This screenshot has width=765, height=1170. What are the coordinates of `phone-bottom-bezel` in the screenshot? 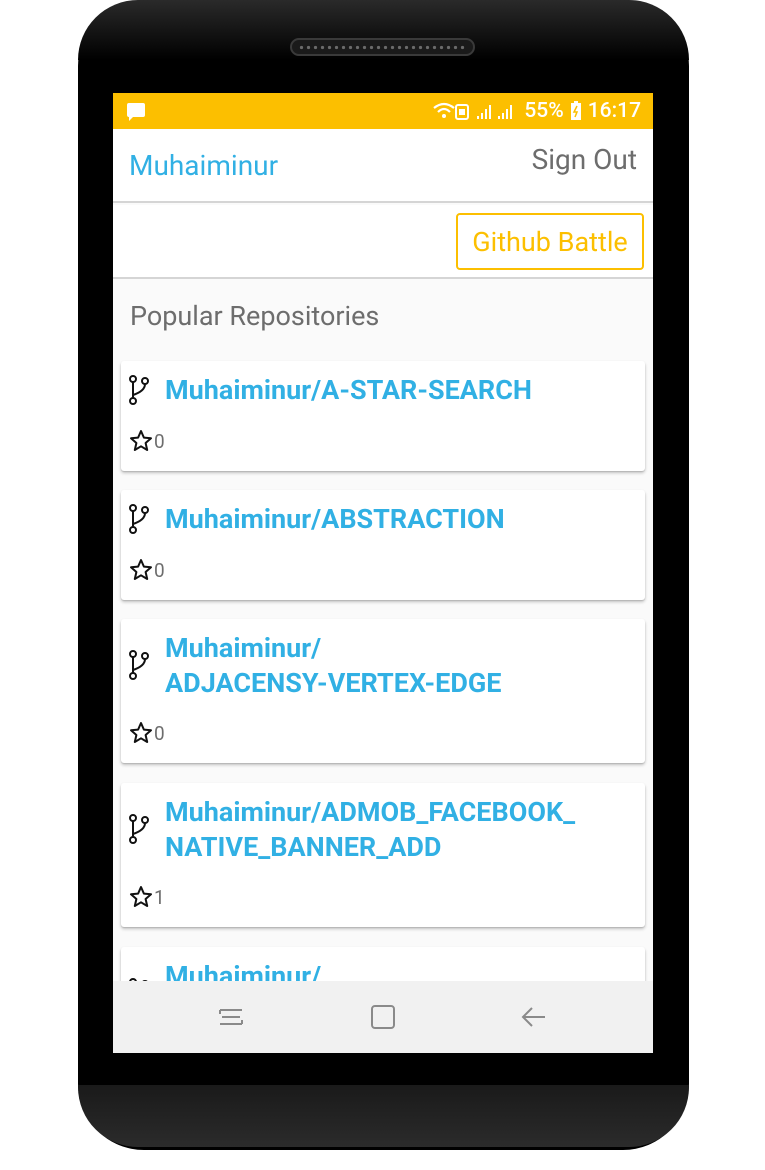 It's located at (383, 1116).